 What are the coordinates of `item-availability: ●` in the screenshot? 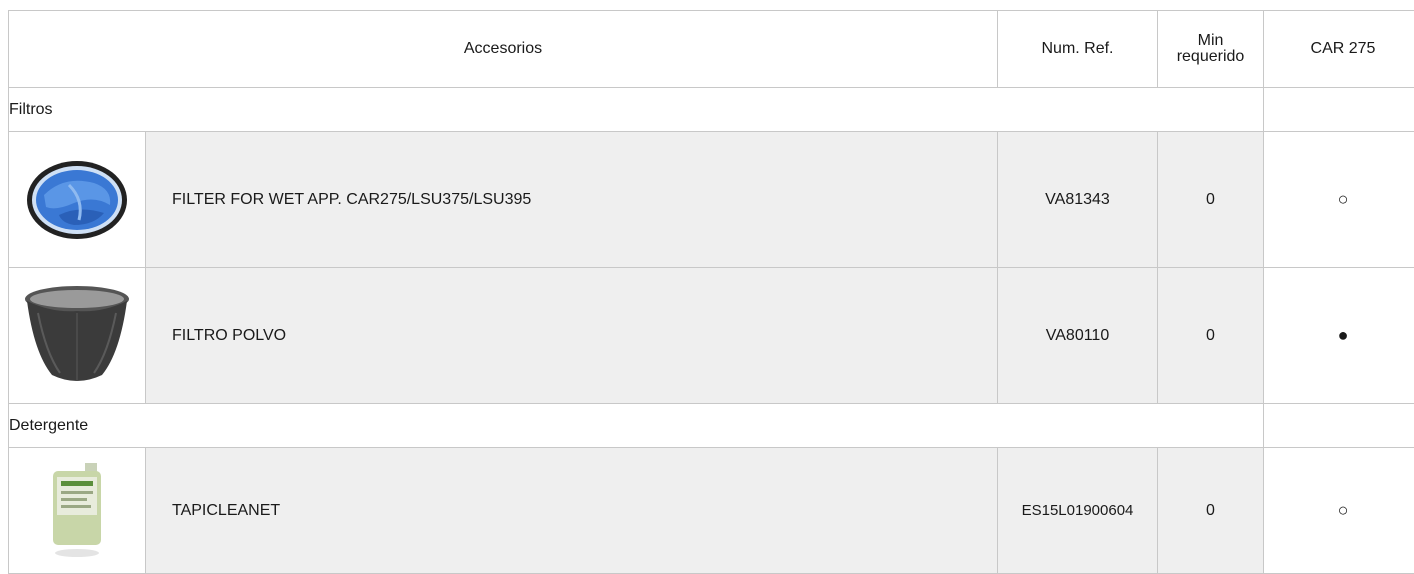 It's located at (1339, 336).